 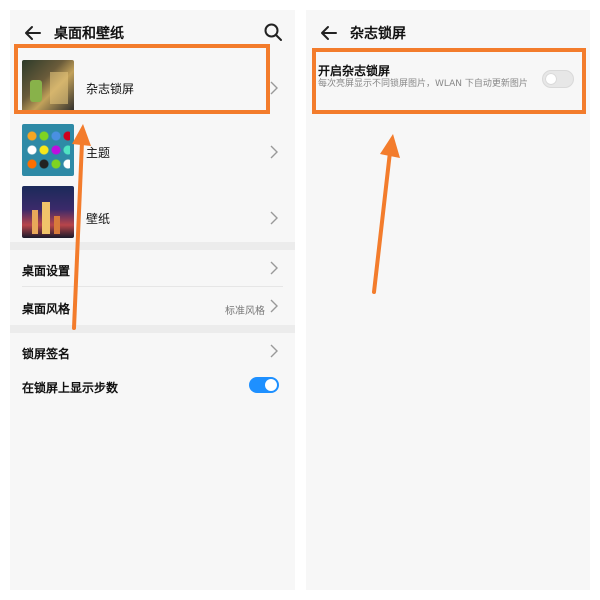 What do you see at coordinates (152, 268) in the screenshot?
I see `setting-desktop-settings: 桌面设置` at bounding box center [152, 268].